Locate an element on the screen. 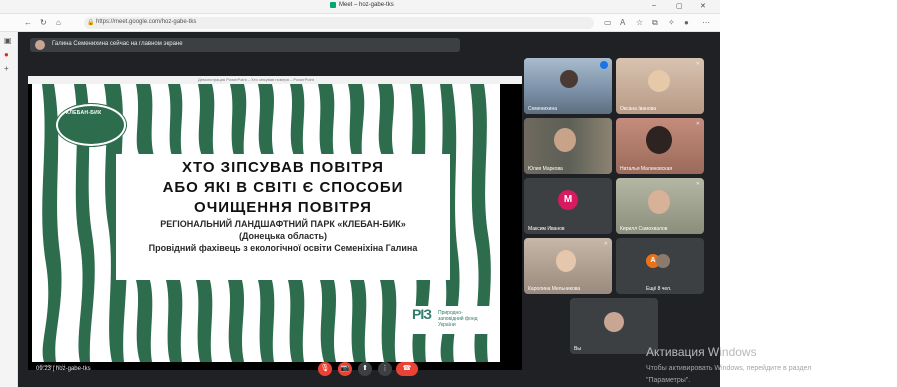 This screenshot has height=387, width=897. slide-title-line-2: АБО ЯКІ В СВІТІ Є СПОСОБИ is located at coordinates (283, 187).